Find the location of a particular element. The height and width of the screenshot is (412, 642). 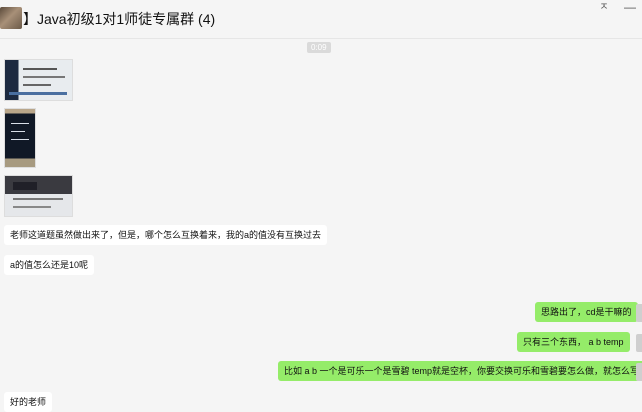

chat-title: 】Java初级1对1师徒专属群 (4) is located at coordinates (119, 19).